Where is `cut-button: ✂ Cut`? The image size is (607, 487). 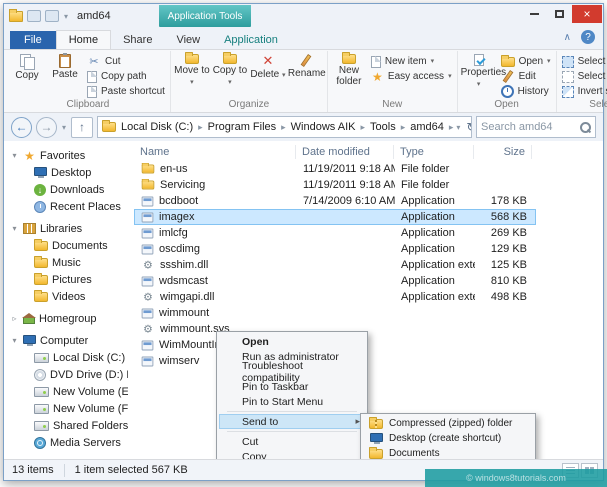
cut-button: ✂ Cut is located at coordinates (126, 61).